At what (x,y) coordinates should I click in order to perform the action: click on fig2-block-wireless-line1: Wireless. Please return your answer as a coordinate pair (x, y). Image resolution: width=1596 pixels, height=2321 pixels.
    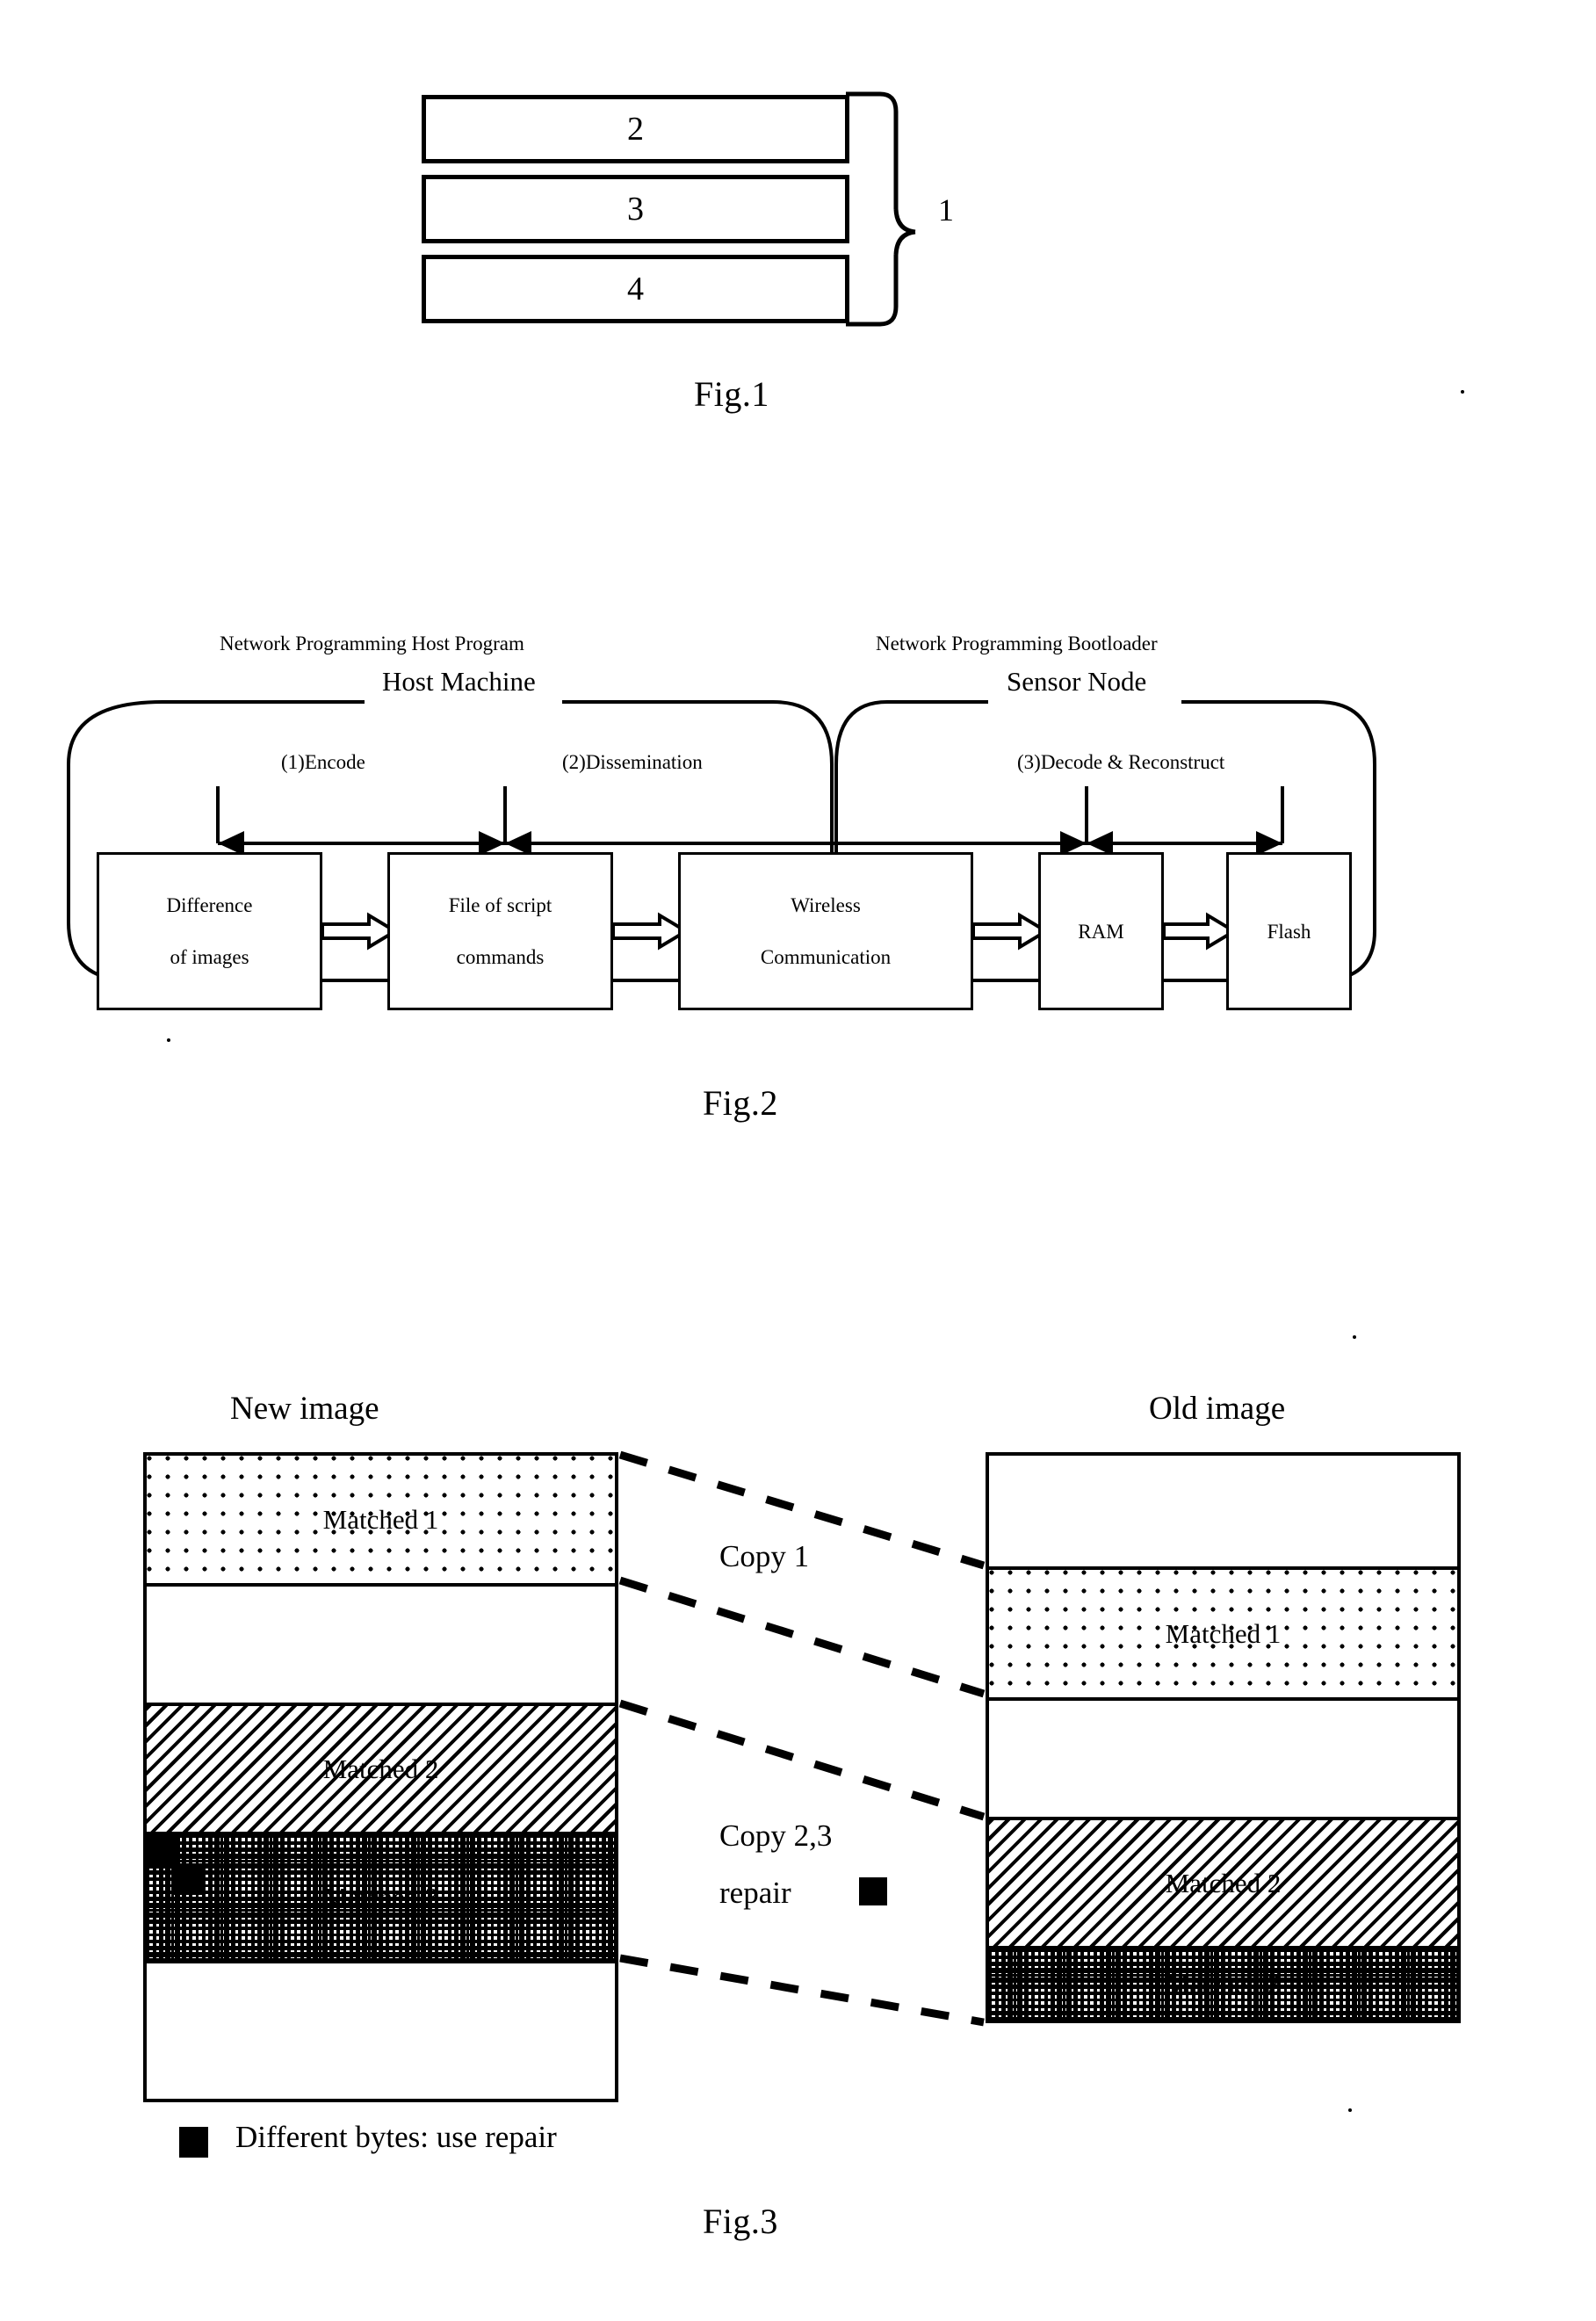
    Looking at the image, I should click on (826, 905).